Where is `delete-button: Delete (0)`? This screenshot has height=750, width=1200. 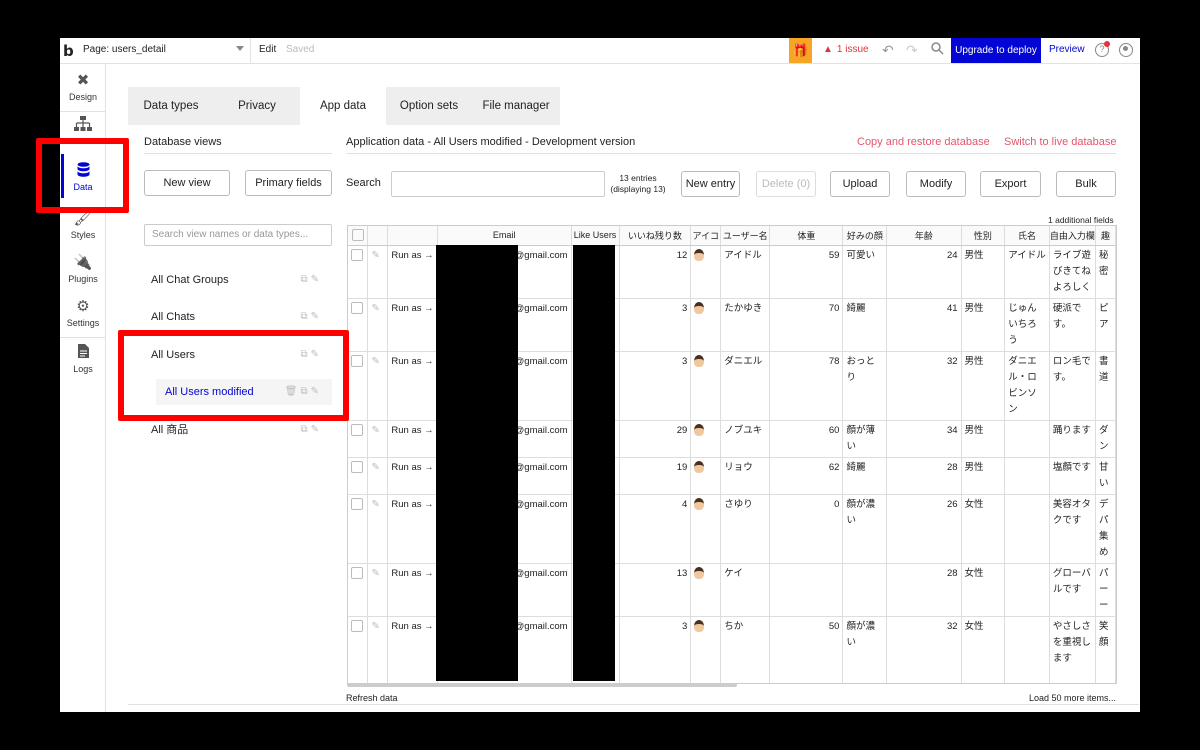
delete-button: Delete (0) is located at coordinates (786, 184).